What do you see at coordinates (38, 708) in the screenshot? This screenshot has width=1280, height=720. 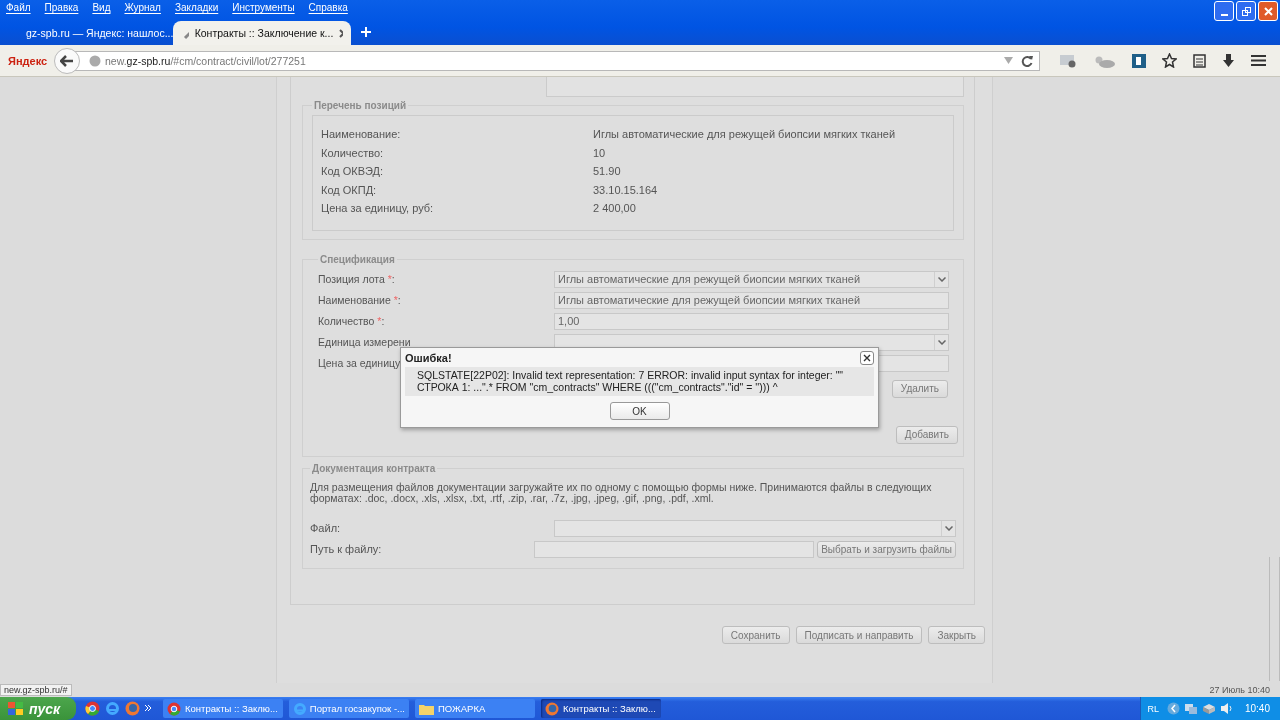 I see `start-button: пуск` at bounding box center [38, 708].